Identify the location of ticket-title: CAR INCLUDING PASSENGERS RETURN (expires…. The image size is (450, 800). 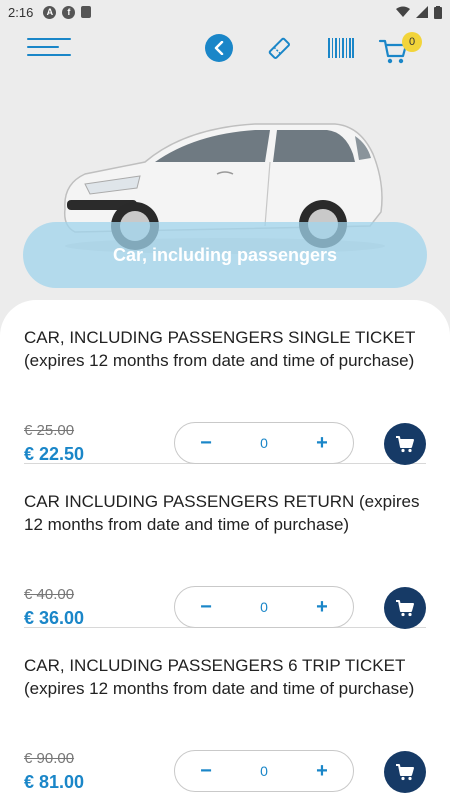
(222, 513).